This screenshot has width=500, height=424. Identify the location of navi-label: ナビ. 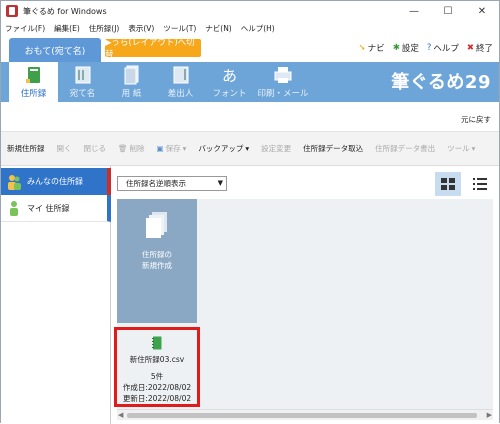
(376, 49).